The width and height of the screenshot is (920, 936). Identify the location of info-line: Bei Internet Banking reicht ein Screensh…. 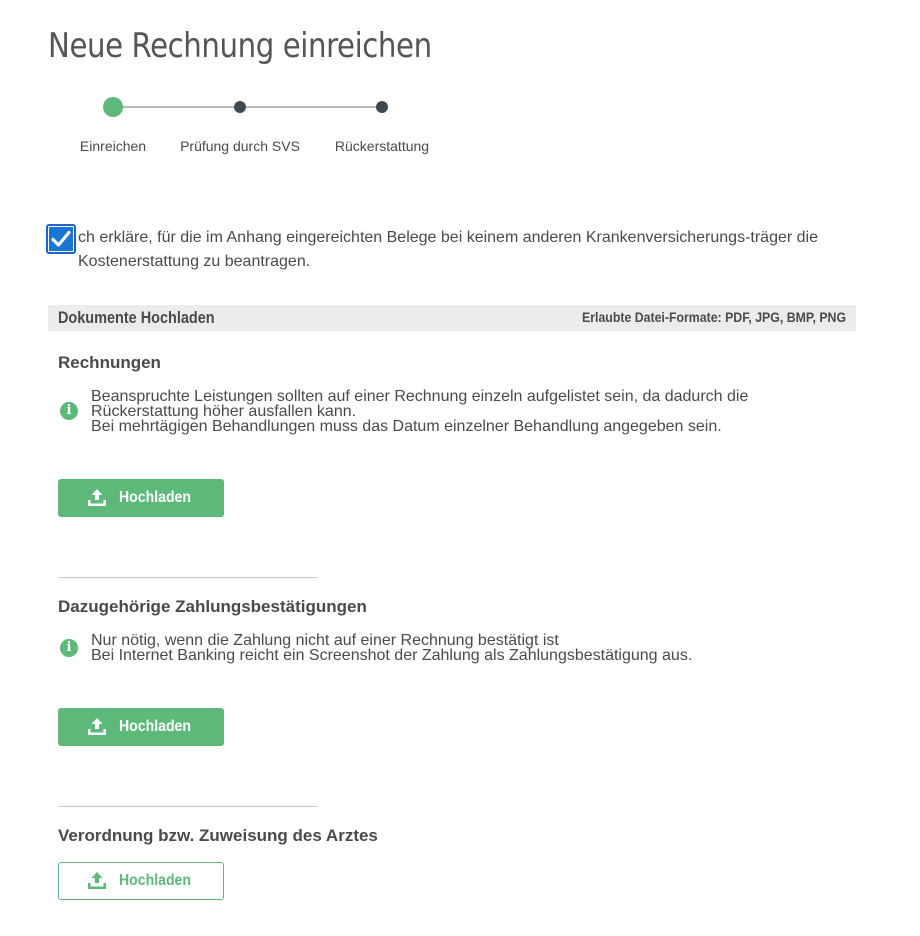
(392, 655).